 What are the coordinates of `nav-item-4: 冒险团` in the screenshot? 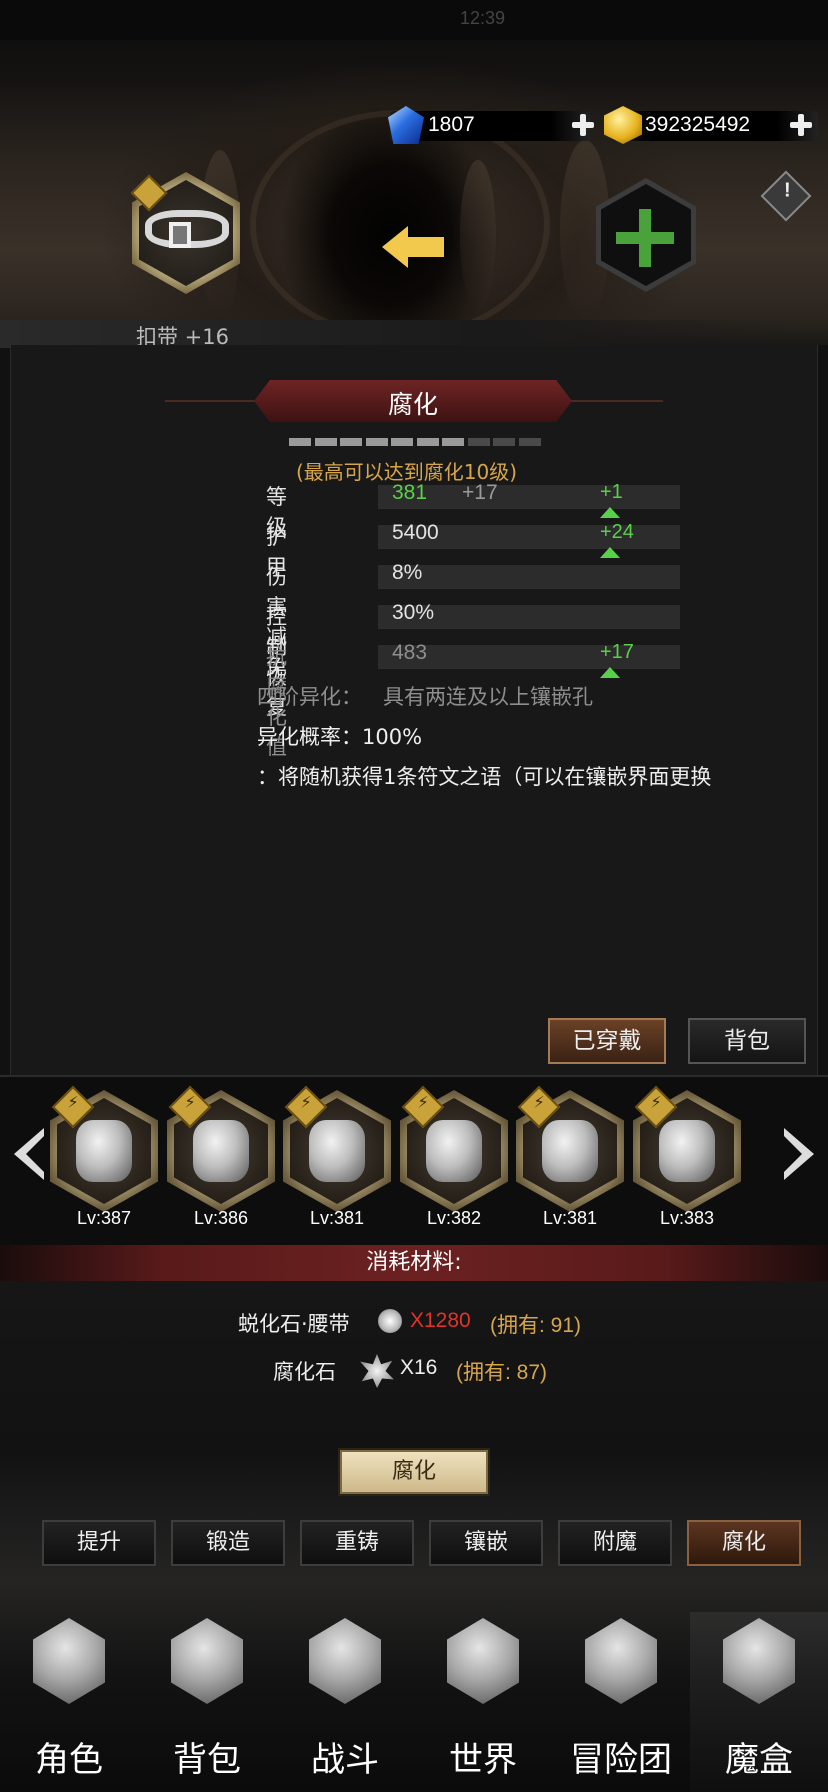 It's located at (621, 1702).